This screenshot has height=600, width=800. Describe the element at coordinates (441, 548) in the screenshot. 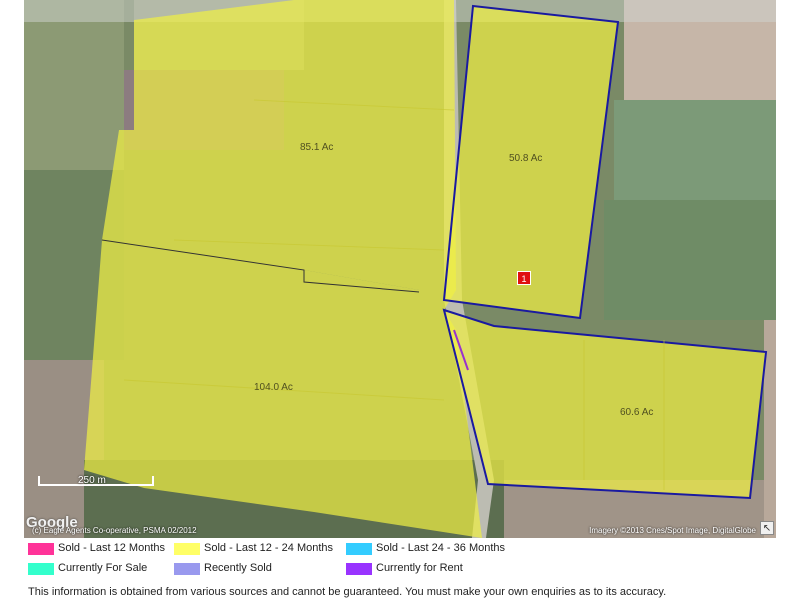

I see `legend-label: Sold - Last 24 - 36 Months` at that location.